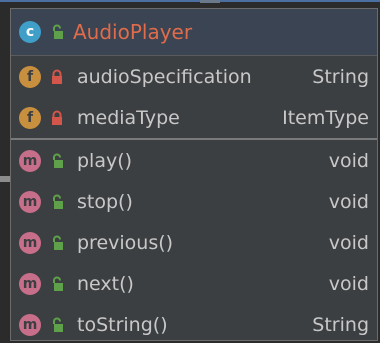 Image resolution: width=380 pixels, height=343 pixels. I want to click on method-row: m toString() String, so click(194, 323).